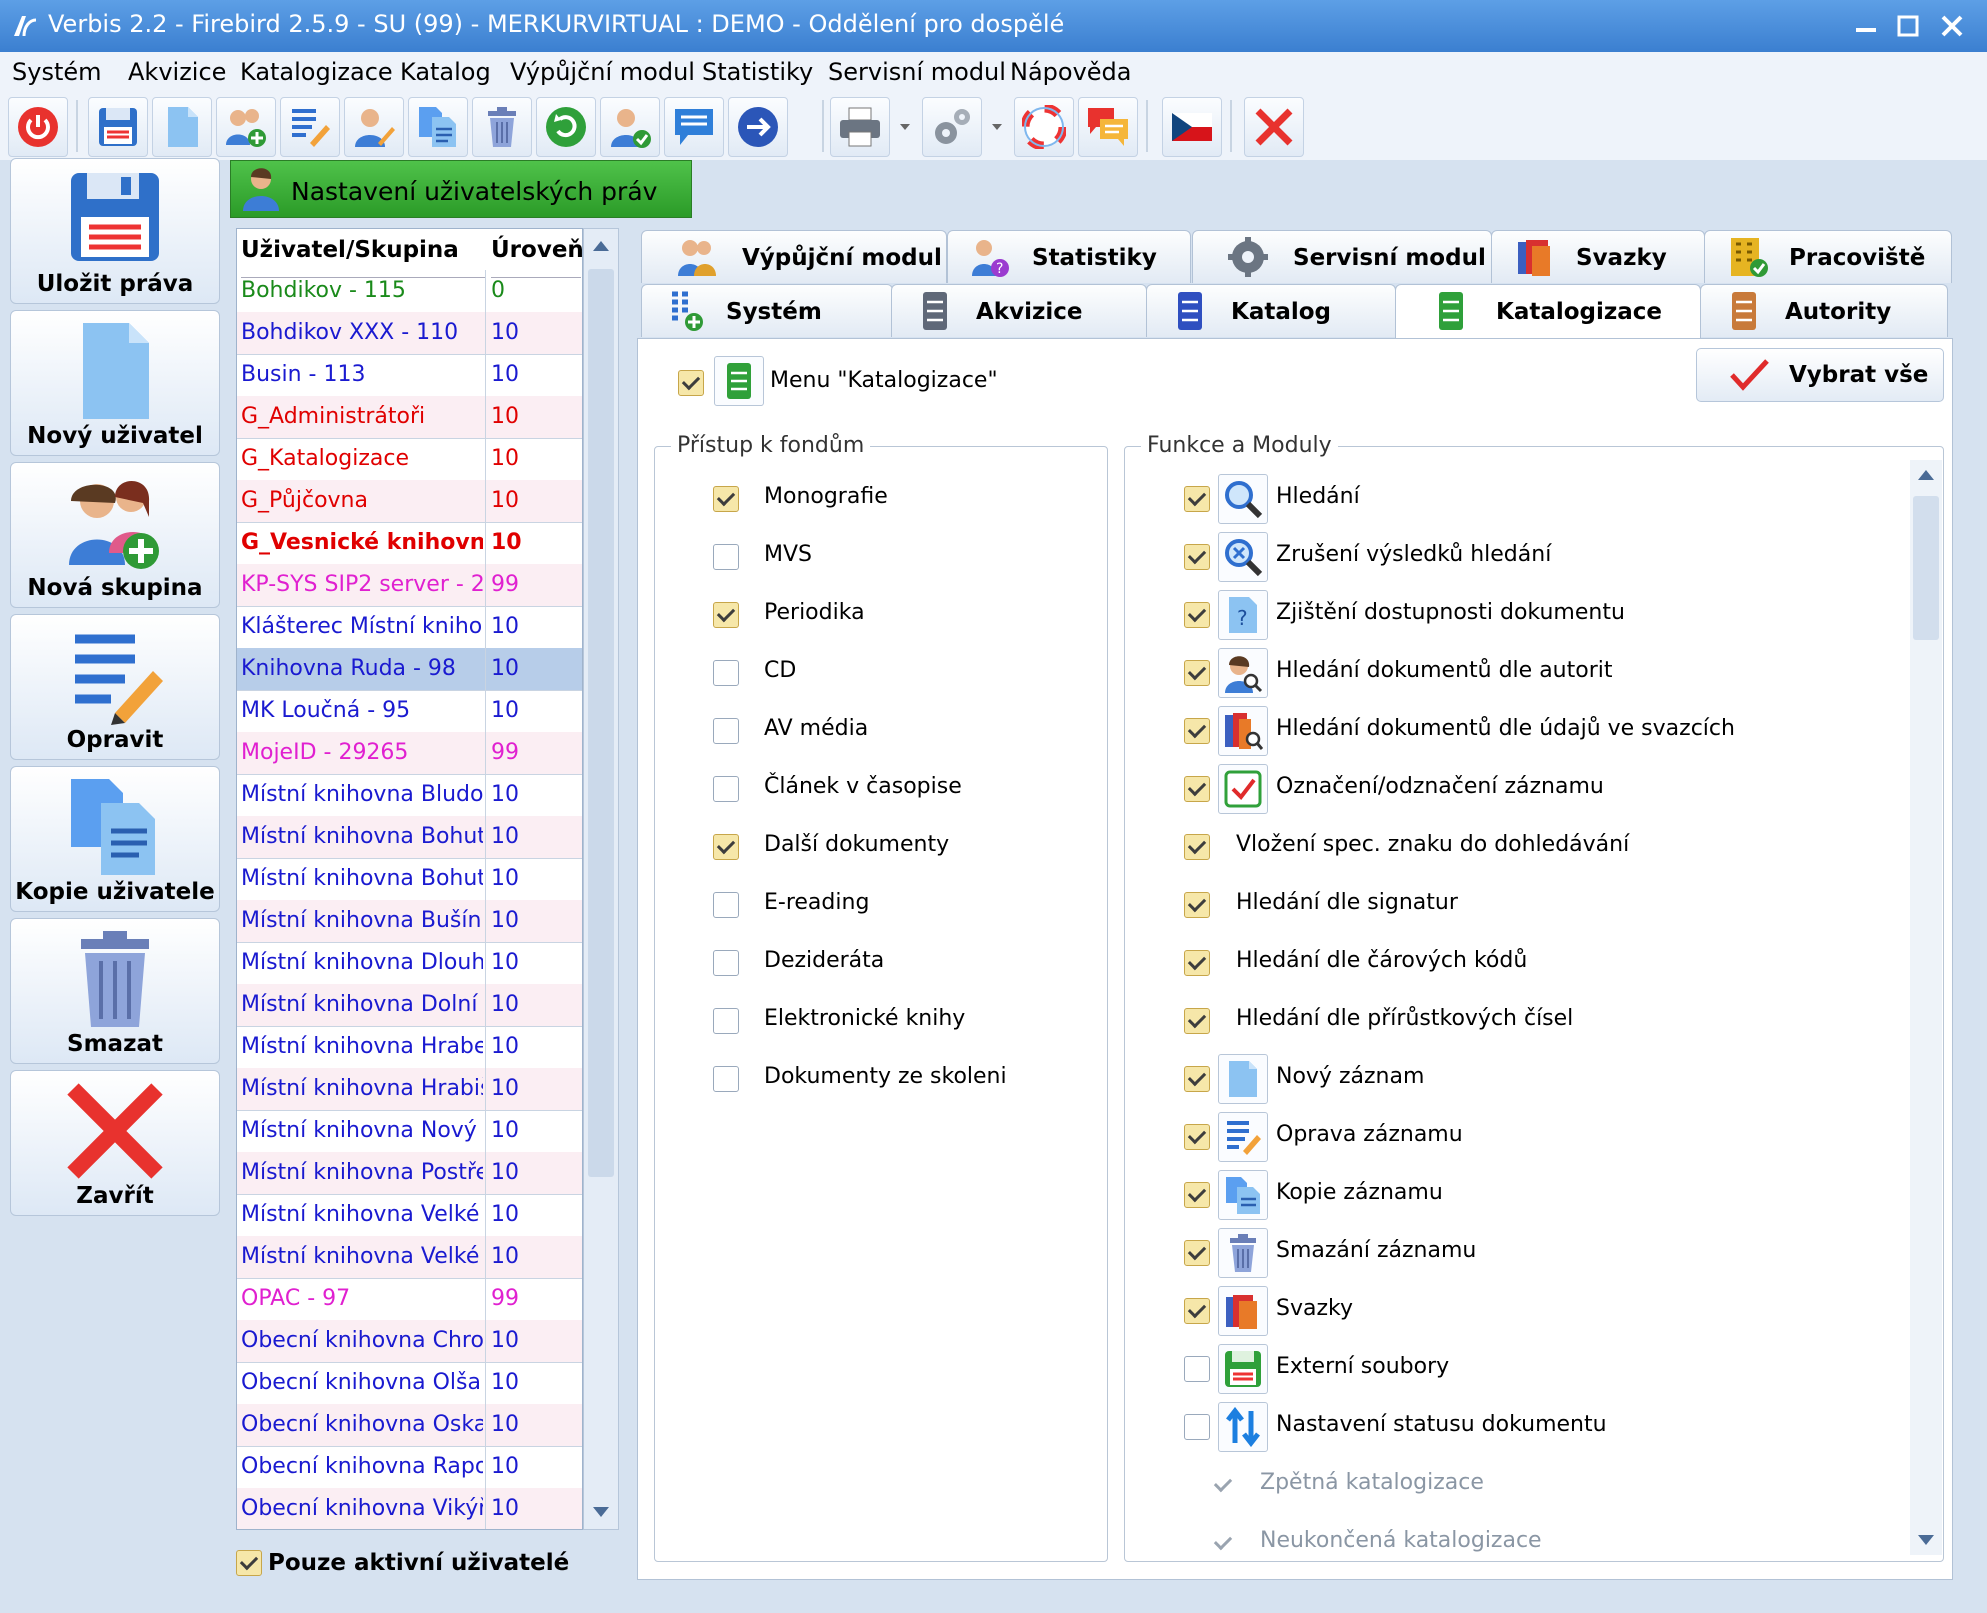 Image resolution: width=1987 pixels, height=1613 pixels. What do you see at coordinates (409, 585) in the screenshot?
I see `table-row: KP-SYS SIP2 server - 292 99` at bounding box center [409, 585].